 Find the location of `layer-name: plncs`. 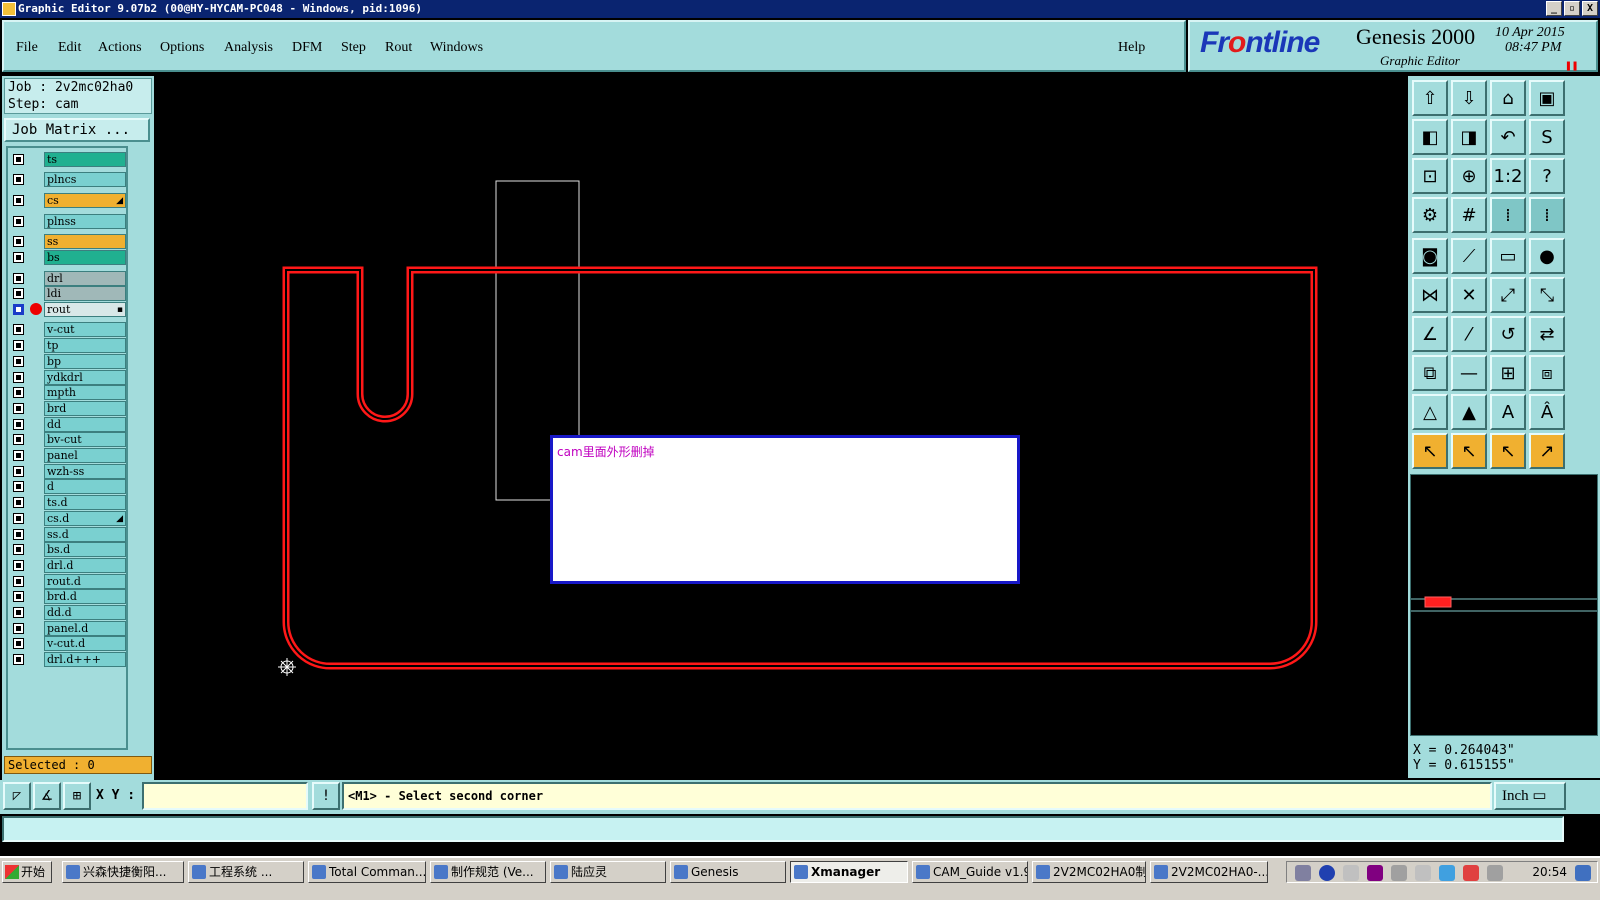

layer-name: plncs is located at coordinates (85, 179).